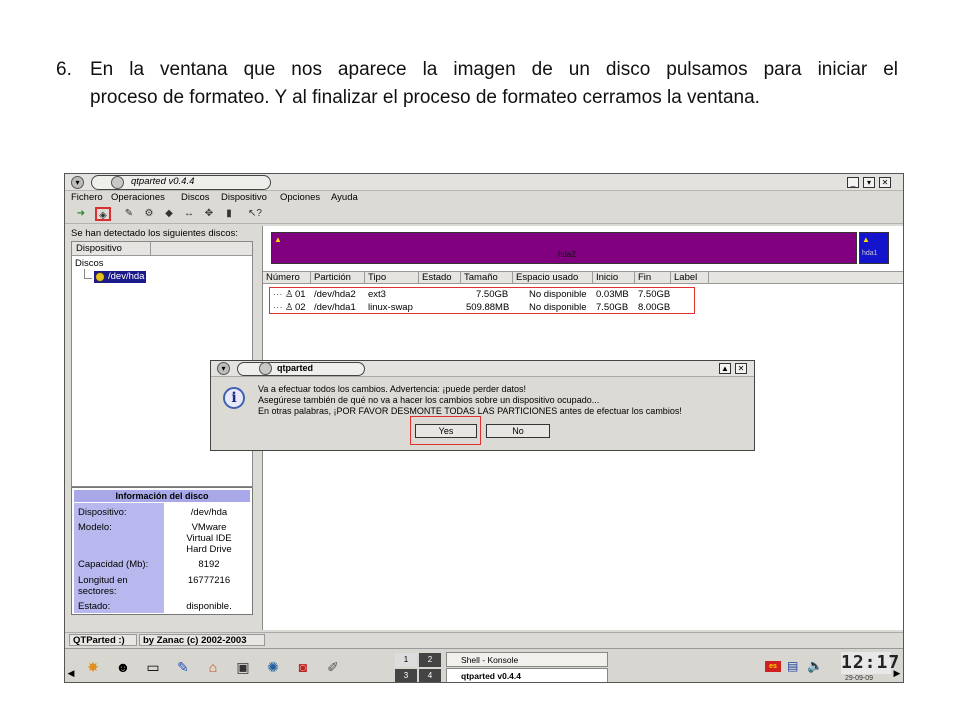 This screenshot has width=960, height=720. I want to click on tree-header-separator, so click(150, 249).